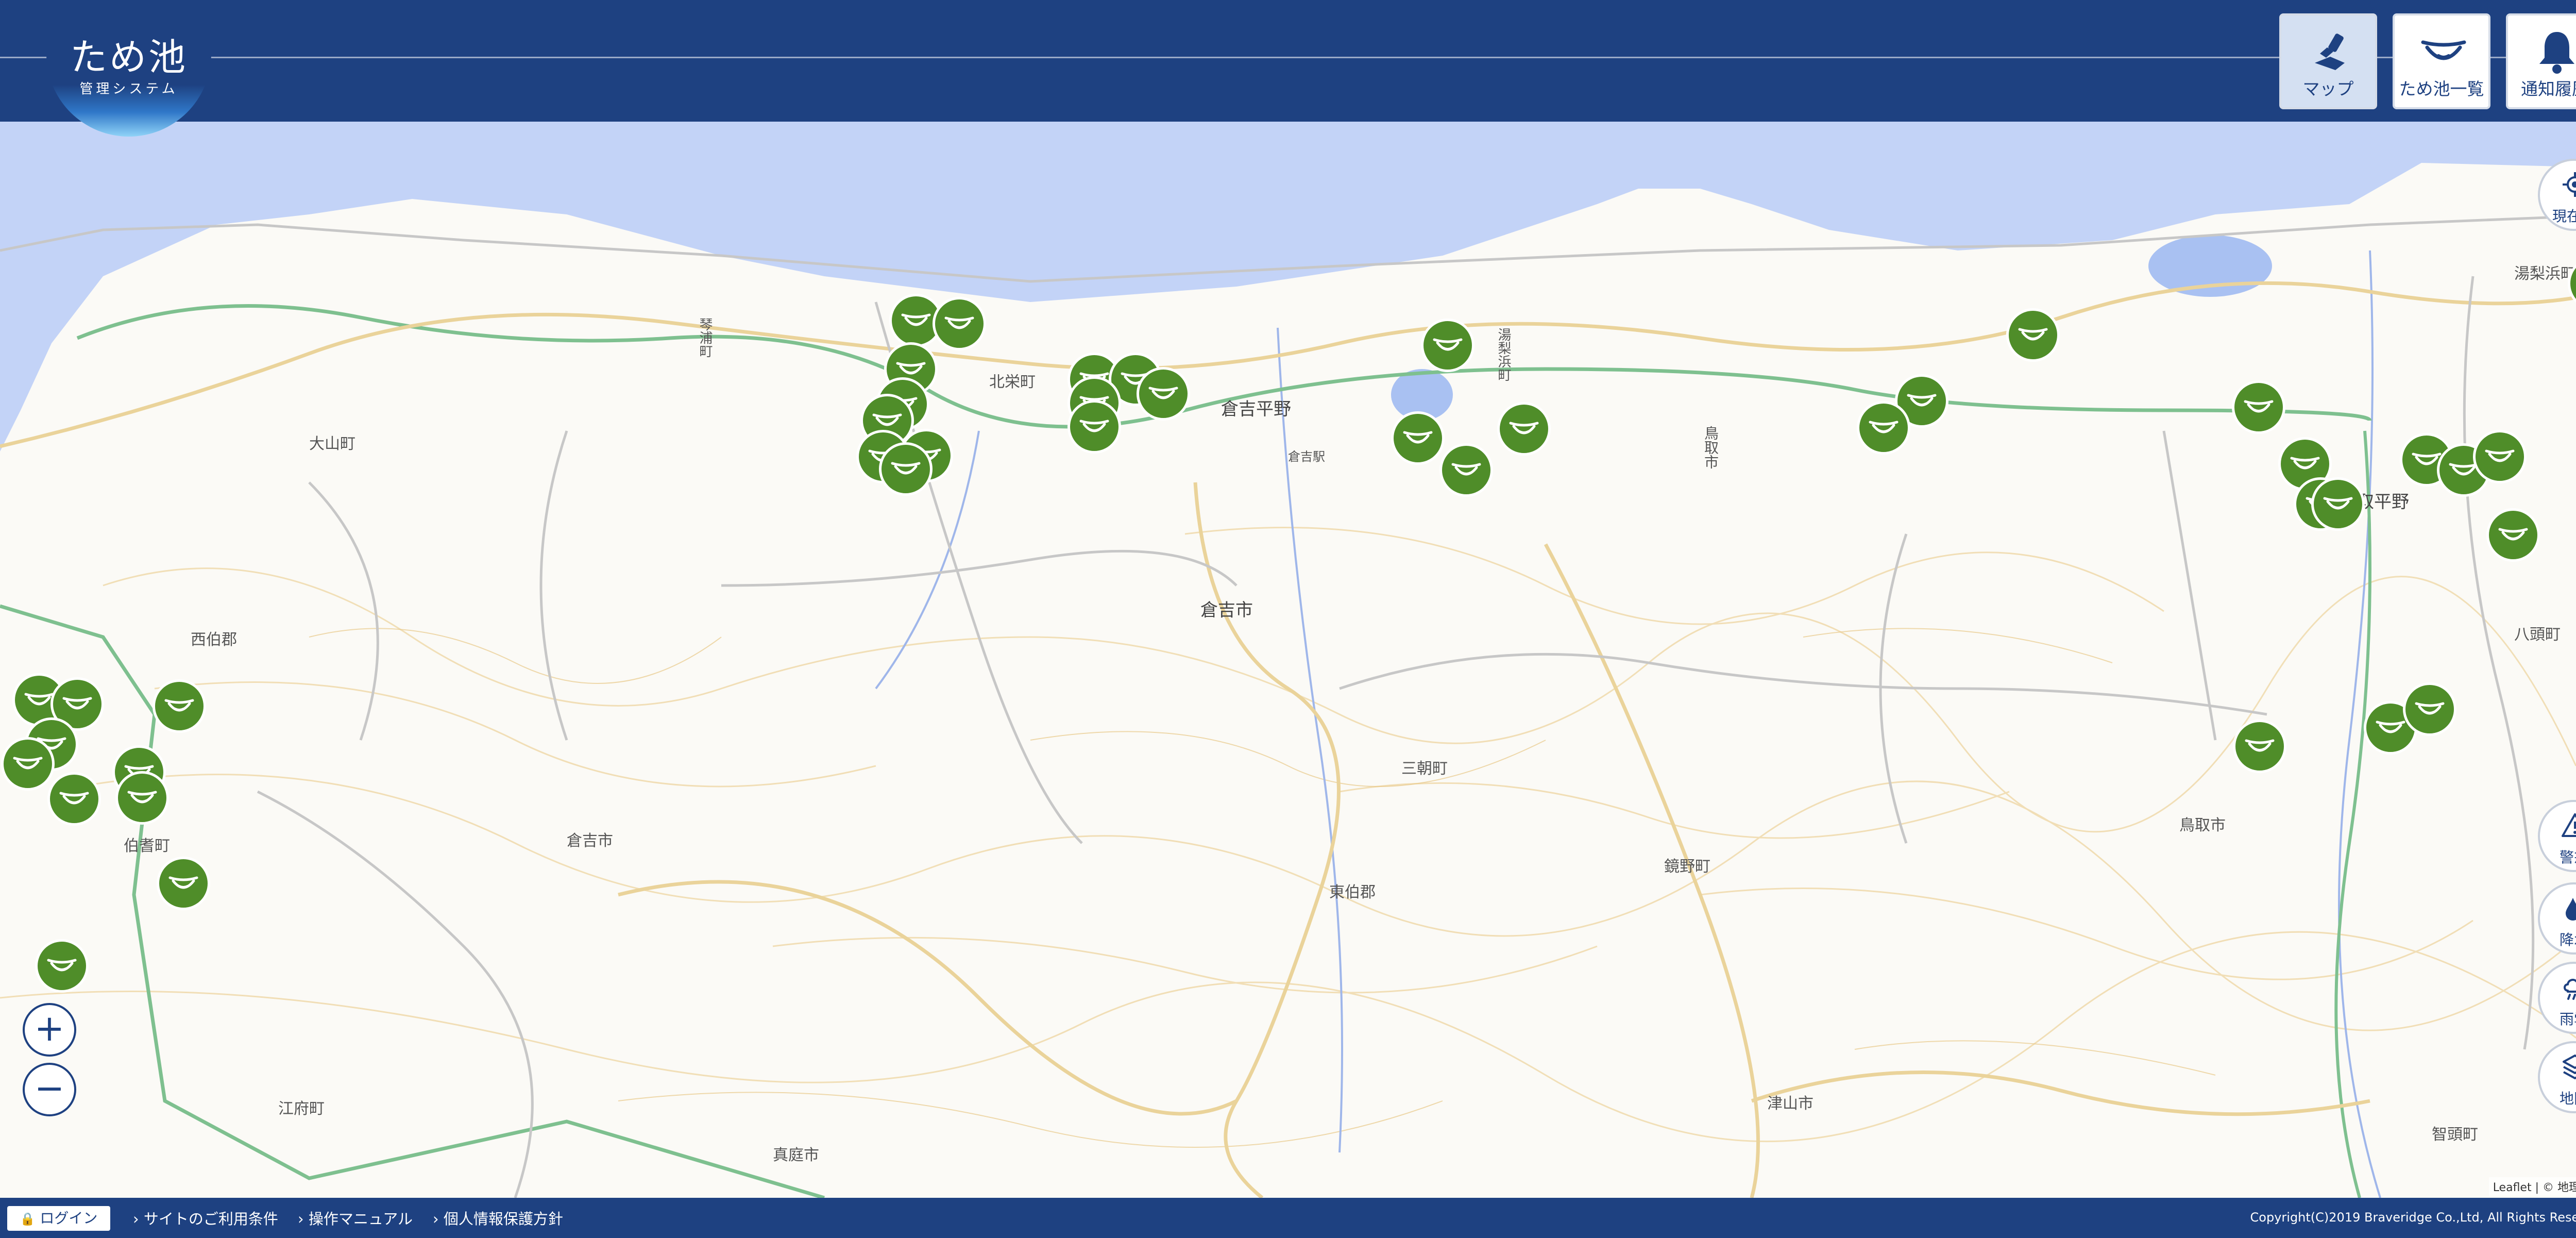  Describe the element at coordinates (2569, 1067) in the screenshot. I see `layers-icon` at that location.